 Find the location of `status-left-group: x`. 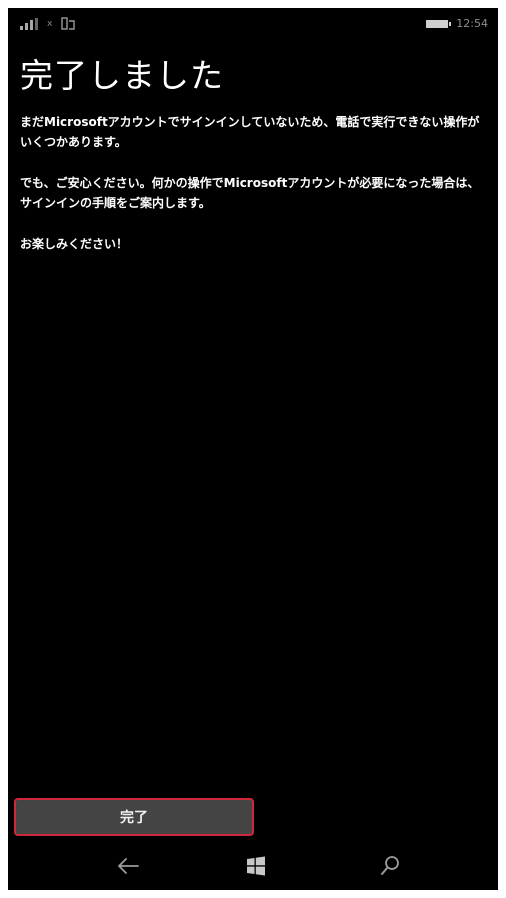

status-left-group: x is located at coordinates (48, 23).